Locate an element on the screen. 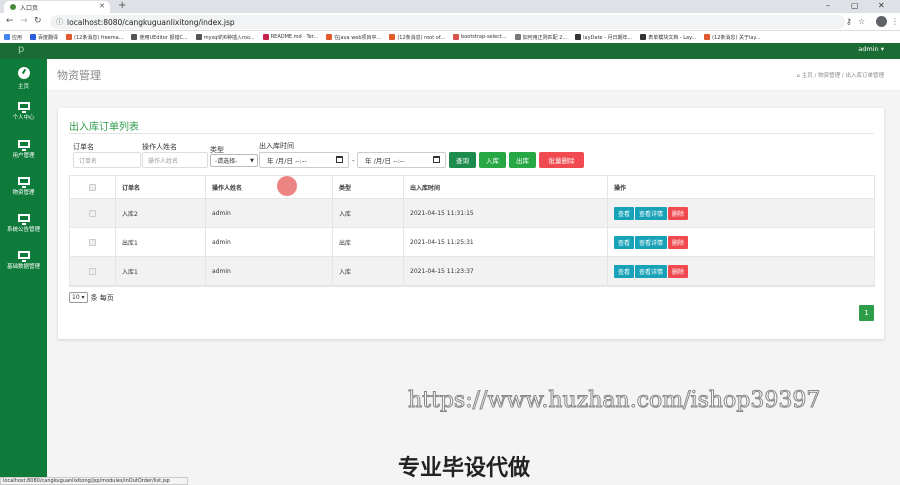 The image size is (900, 485). key-icon: ⚷ is located at coordinates (849, 21).